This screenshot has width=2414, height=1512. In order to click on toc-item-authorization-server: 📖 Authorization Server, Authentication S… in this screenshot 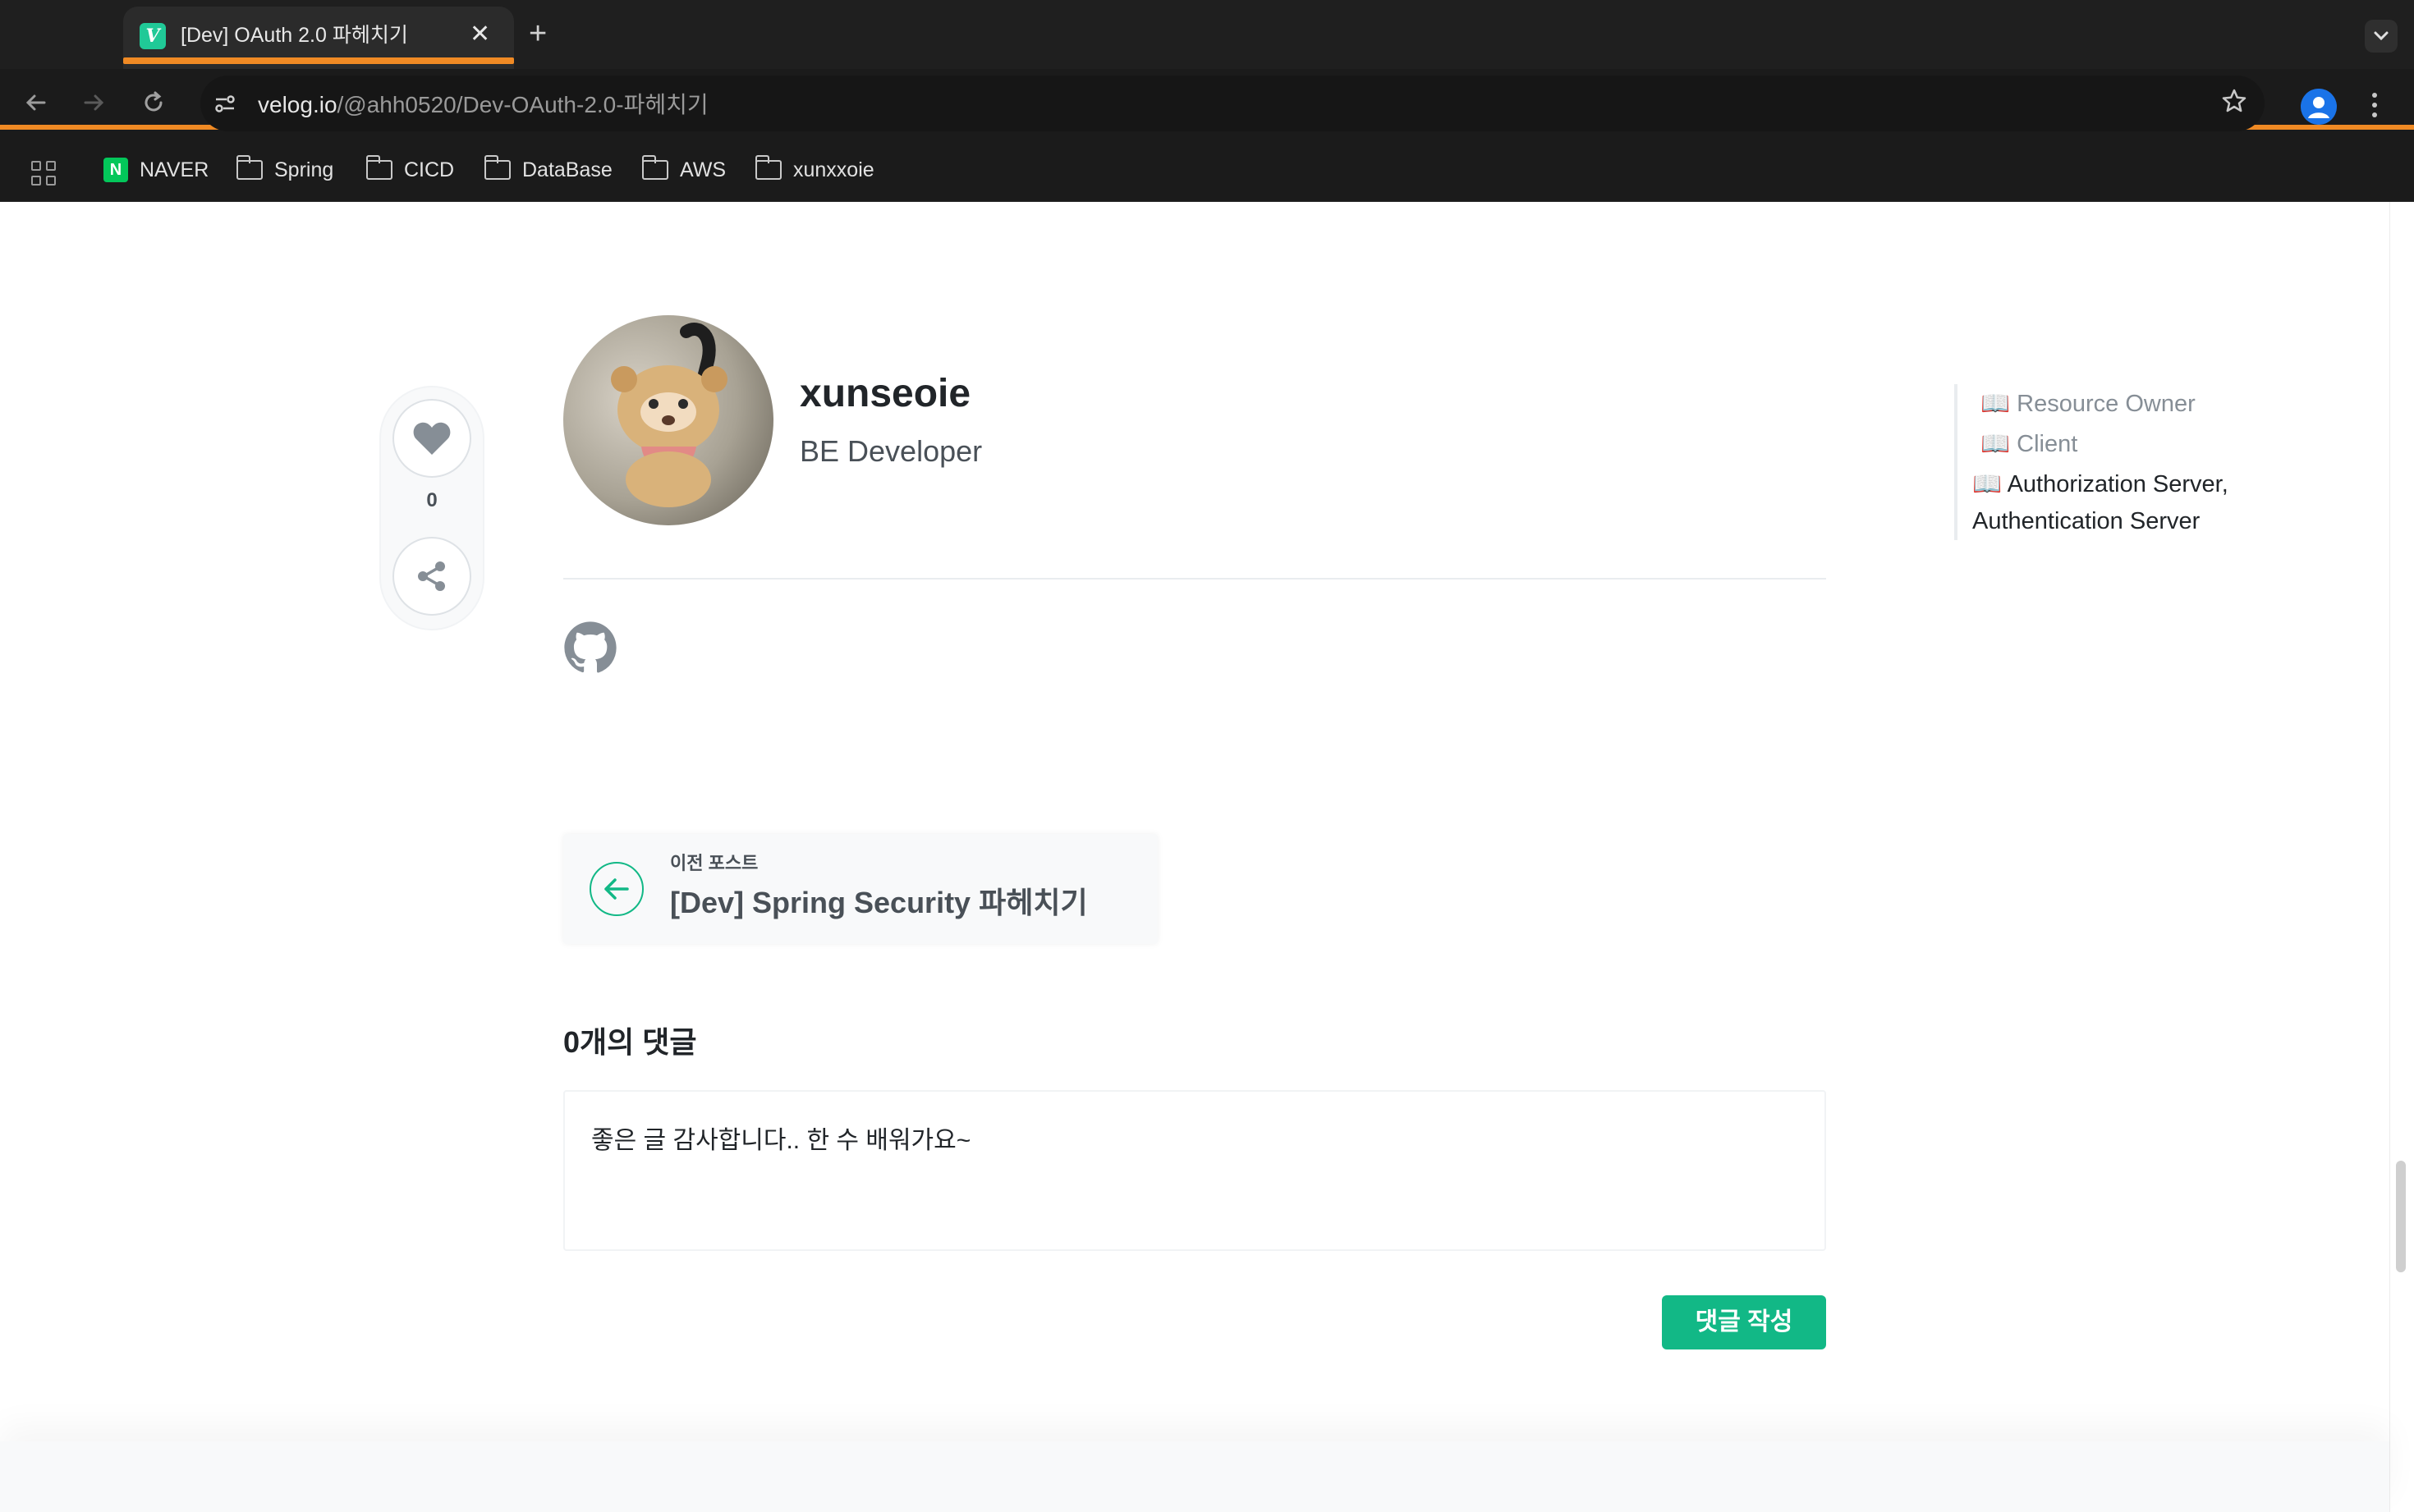, I will do `click(2127, 502)`.